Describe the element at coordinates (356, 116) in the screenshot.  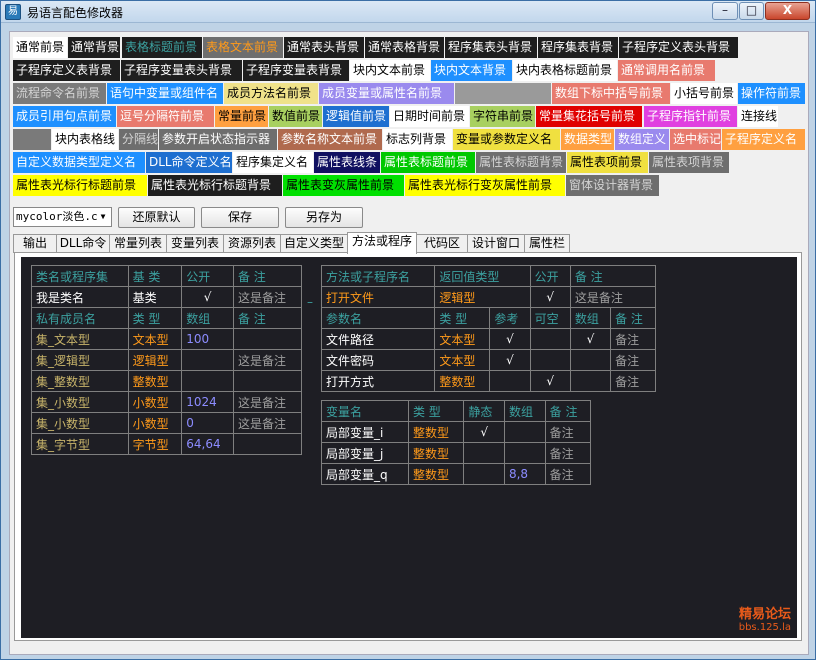
I see `color-swatch: 逻辑值前景` at that location.